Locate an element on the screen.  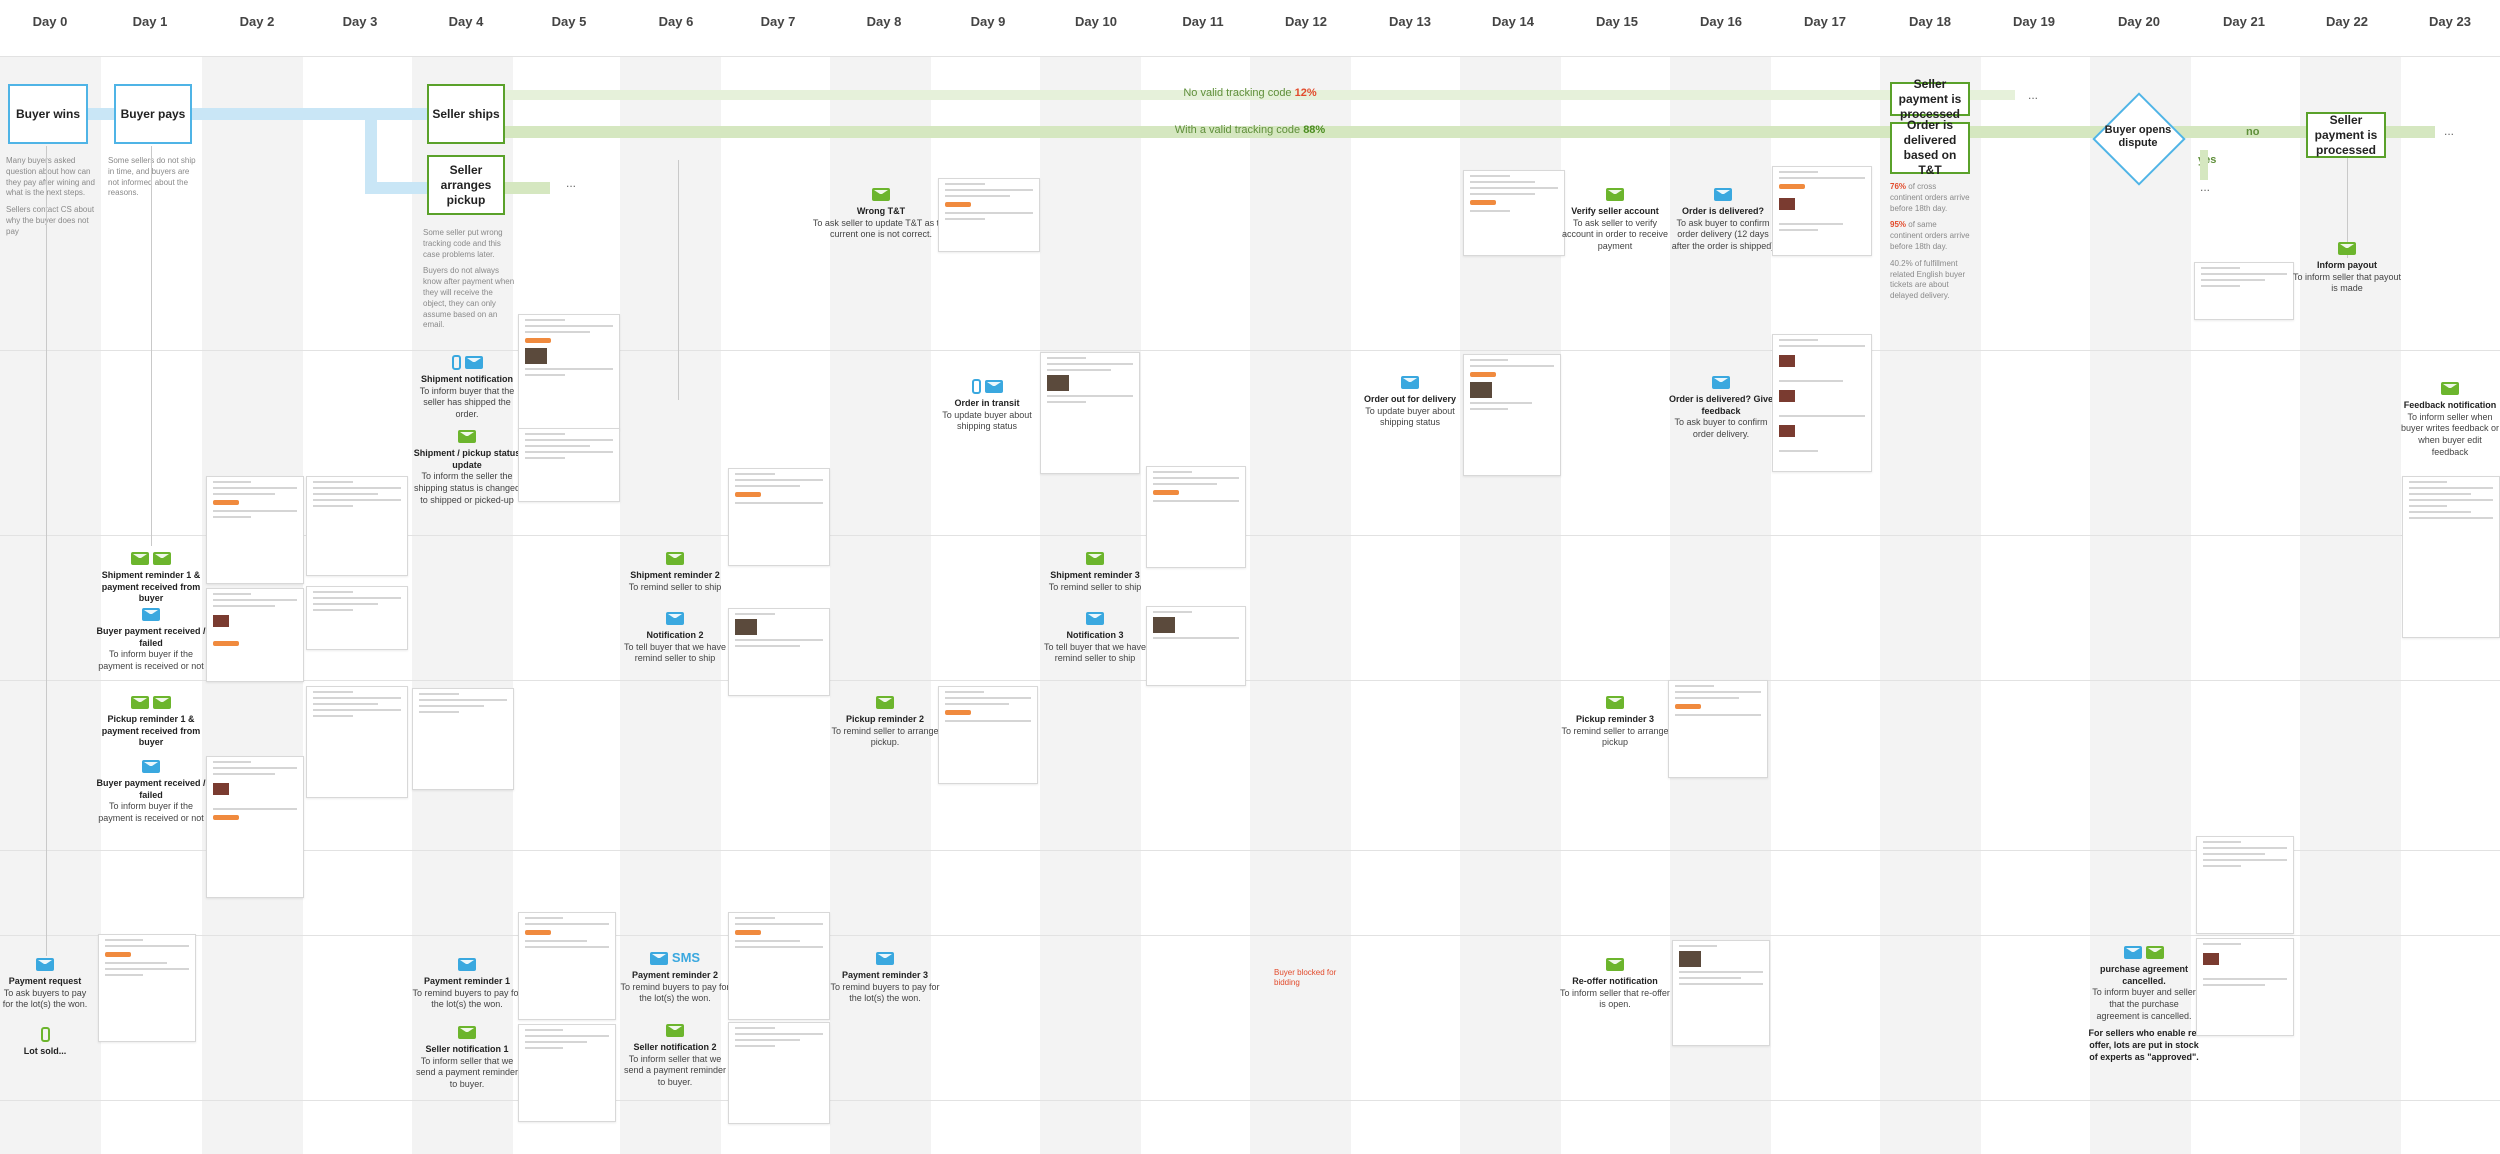
day-header: Day 17 is located at coordinates (1825, 21).